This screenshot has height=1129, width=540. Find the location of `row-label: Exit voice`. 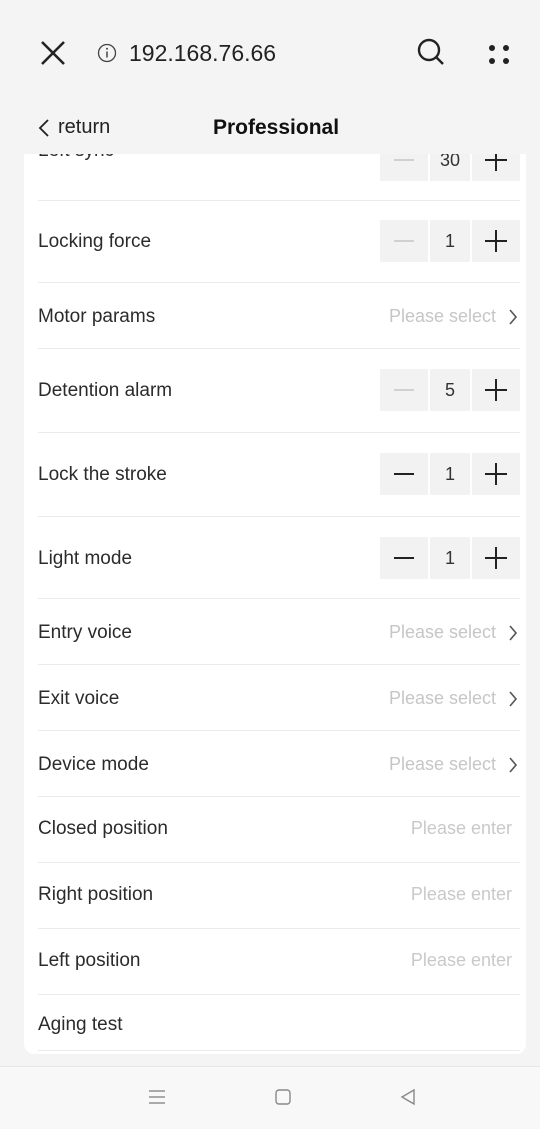

row-label: Exit voice is located at coordinates (79, 698).